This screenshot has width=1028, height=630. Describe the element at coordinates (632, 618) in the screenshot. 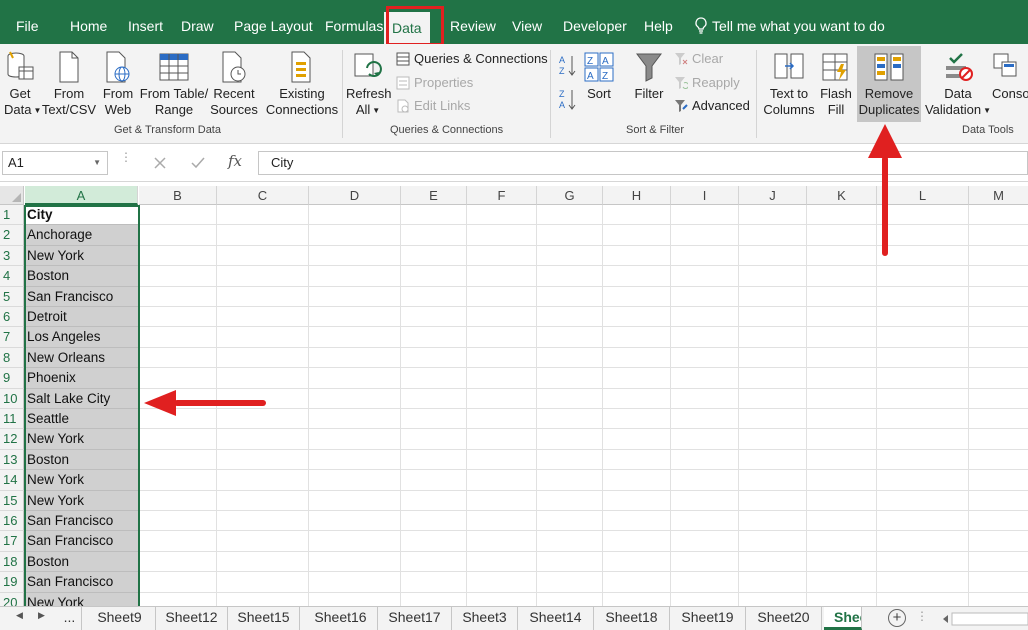

I see `sheet-tab-sheet18: Sheet18` at that location.